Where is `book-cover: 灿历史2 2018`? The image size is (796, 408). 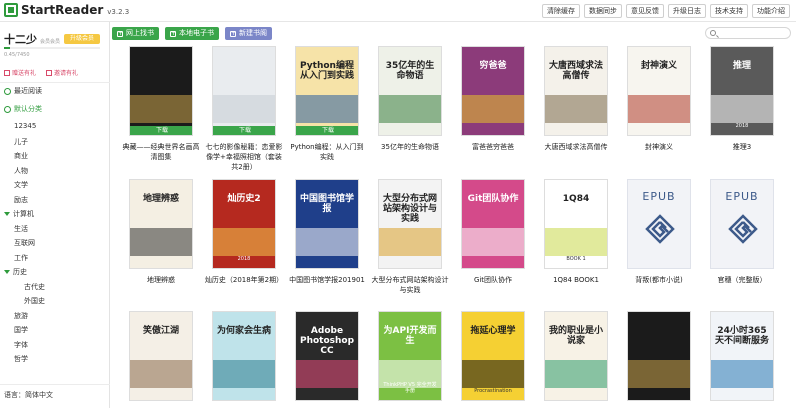
book-cover: 灿历史2 2018 is located at coordinates (244, 224).